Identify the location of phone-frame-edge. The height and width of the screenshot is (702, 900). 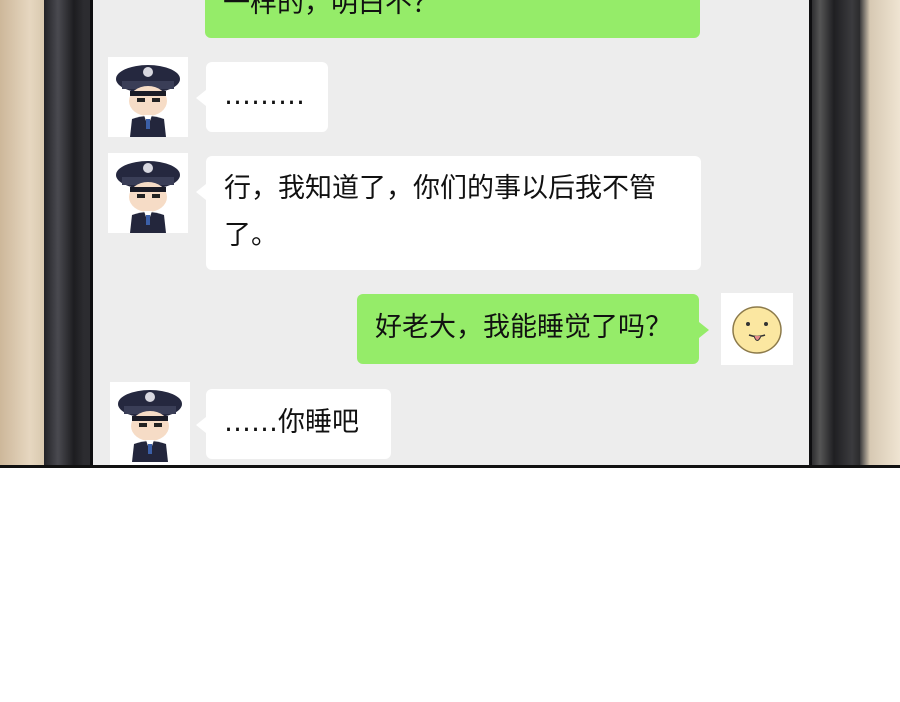
(838, 232).